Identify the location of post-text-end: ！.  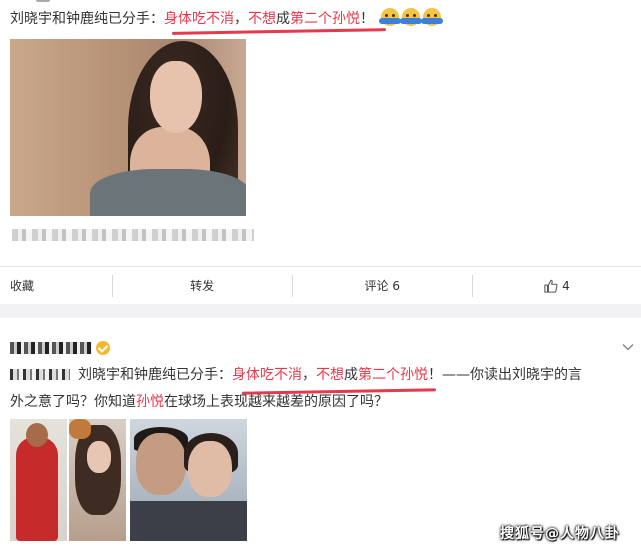
(367, 19).